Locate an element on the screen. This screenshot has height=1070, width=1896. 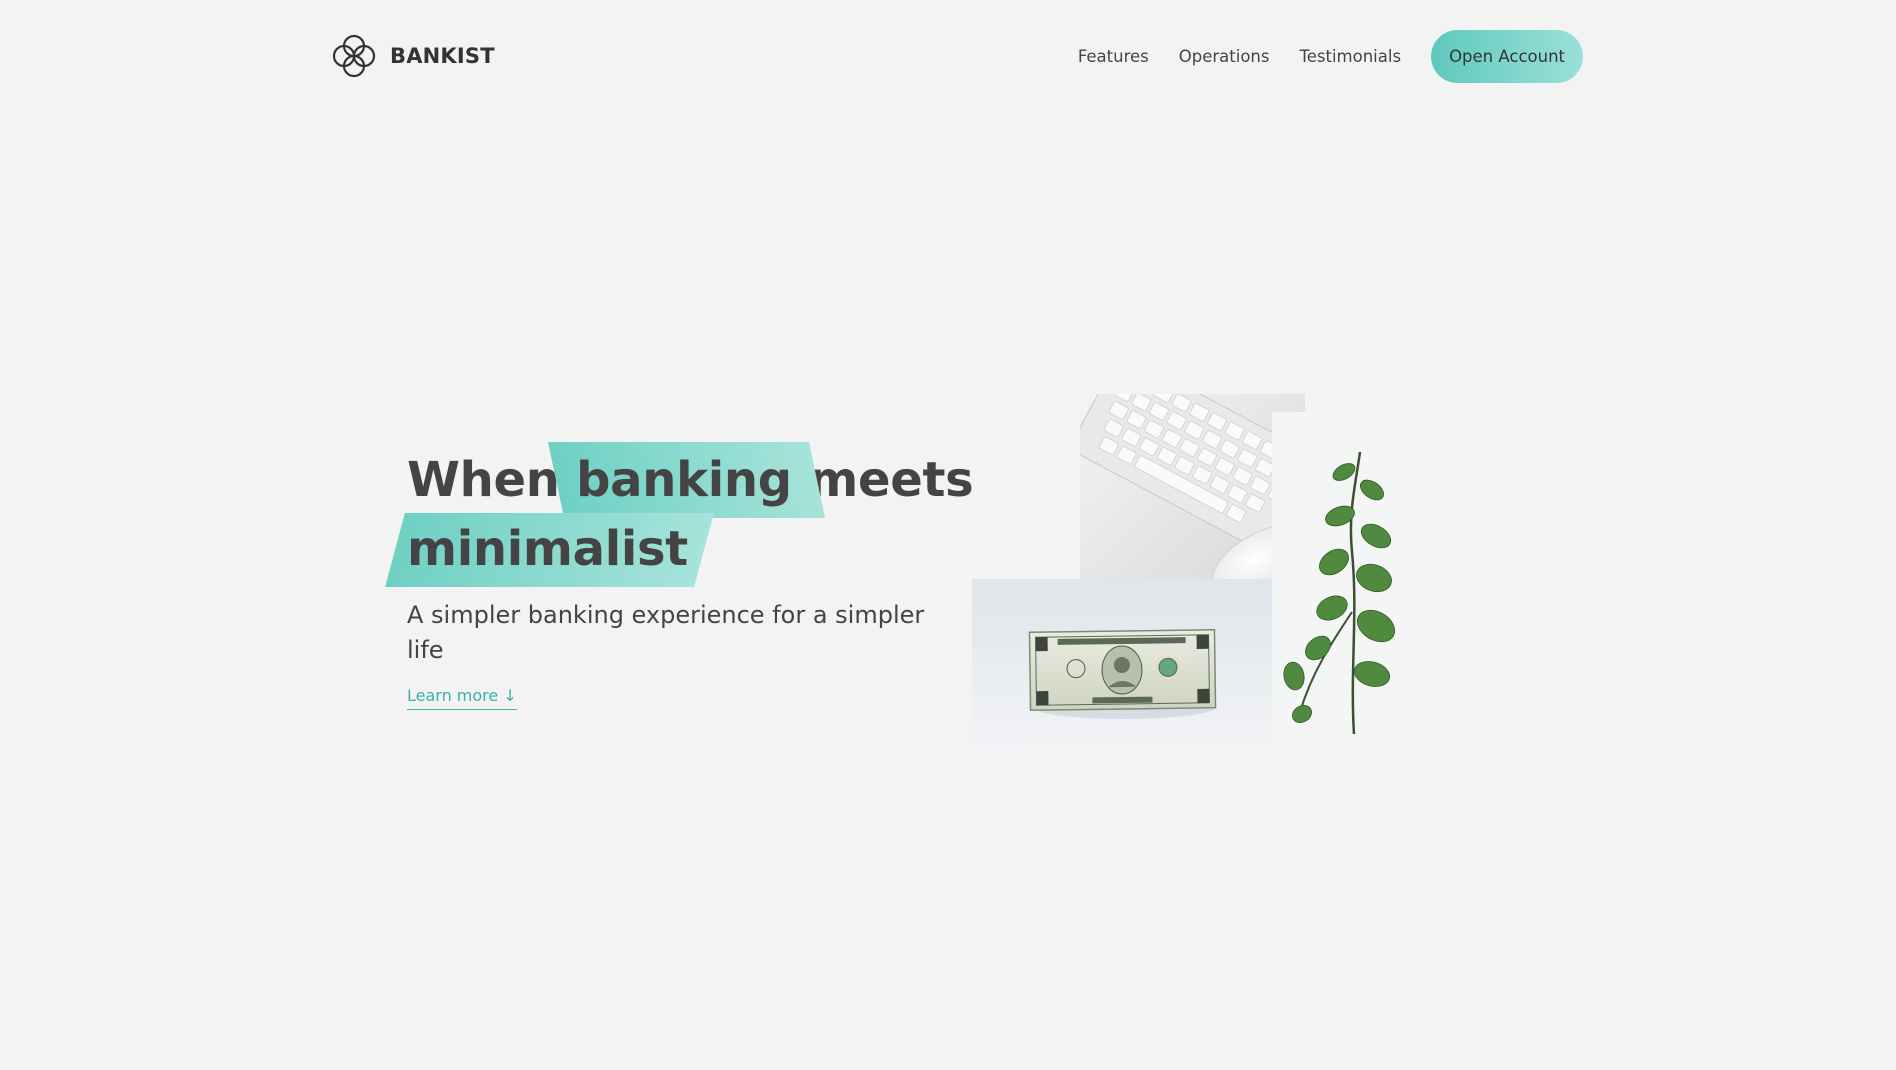
open-account-button: Open Account is located at coordinates (1507, 56).